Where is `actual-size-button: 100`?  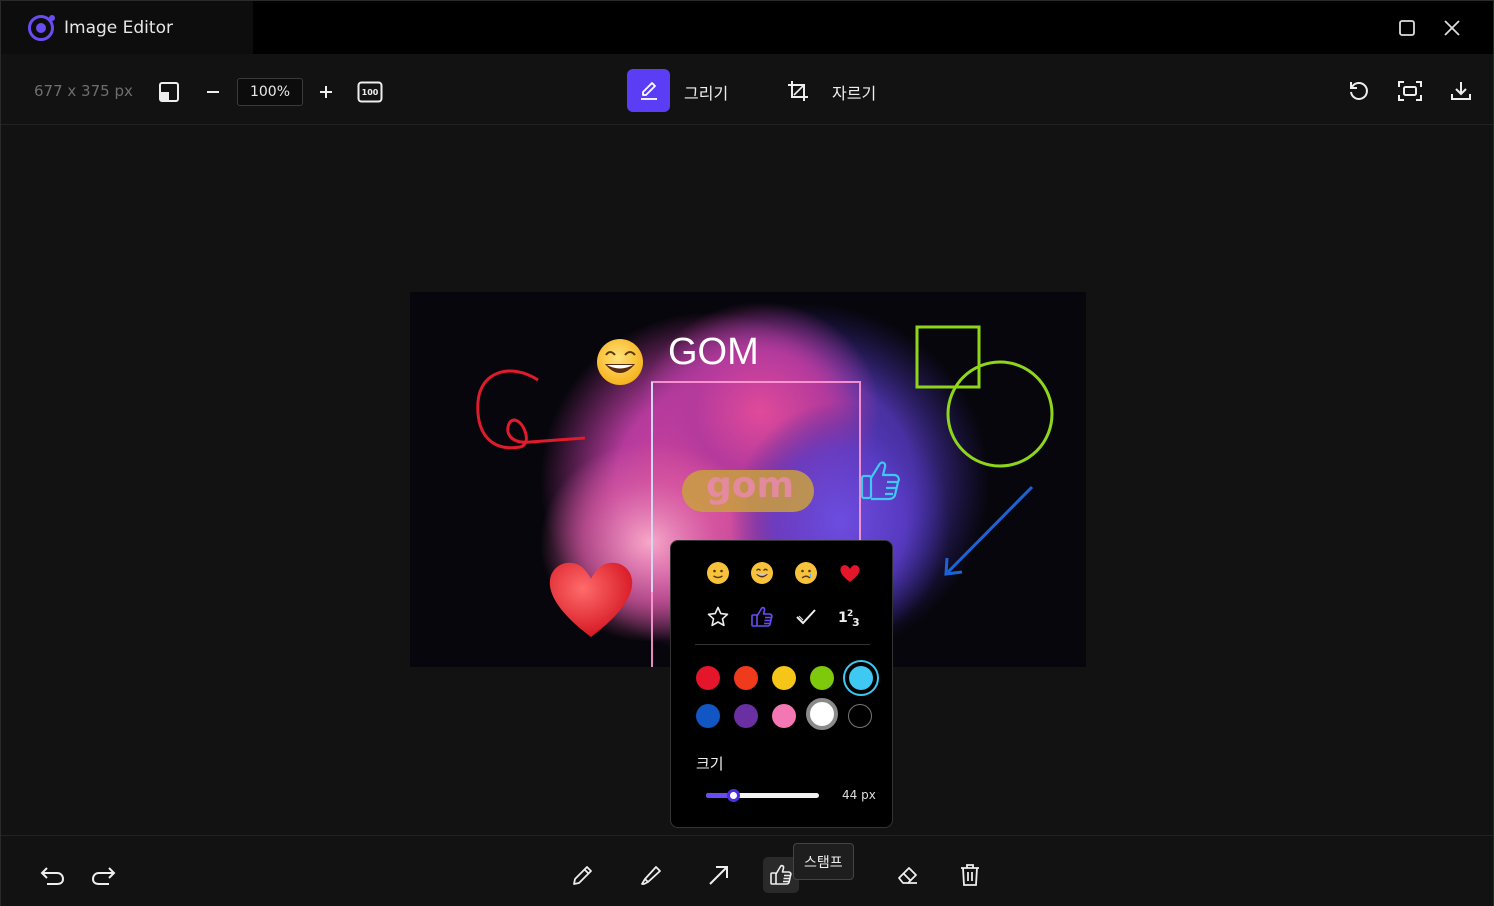 actual-size-button: 100 is located at coordinates (370, 92).